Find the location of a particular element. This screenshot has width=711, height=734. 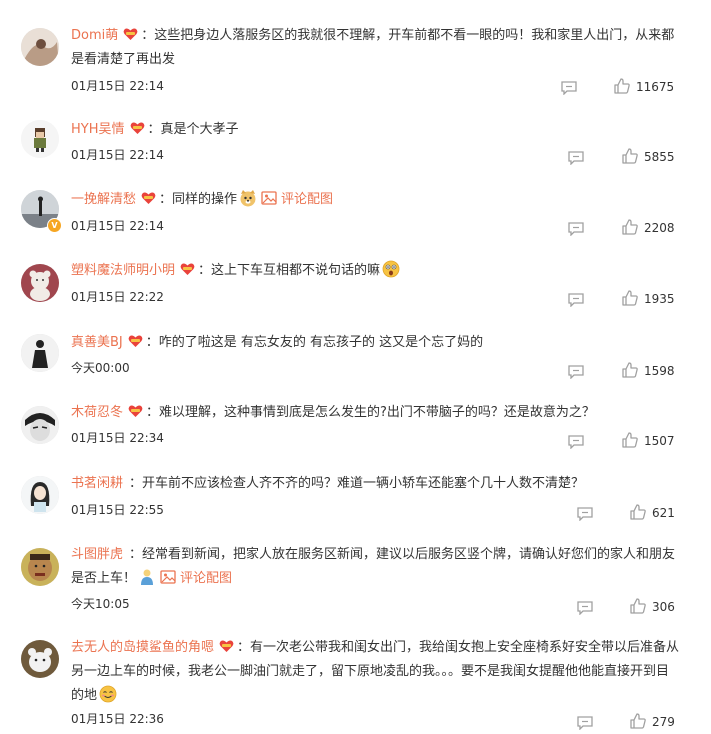

verified-badge-icon: V is located at coordinates (54, 225).